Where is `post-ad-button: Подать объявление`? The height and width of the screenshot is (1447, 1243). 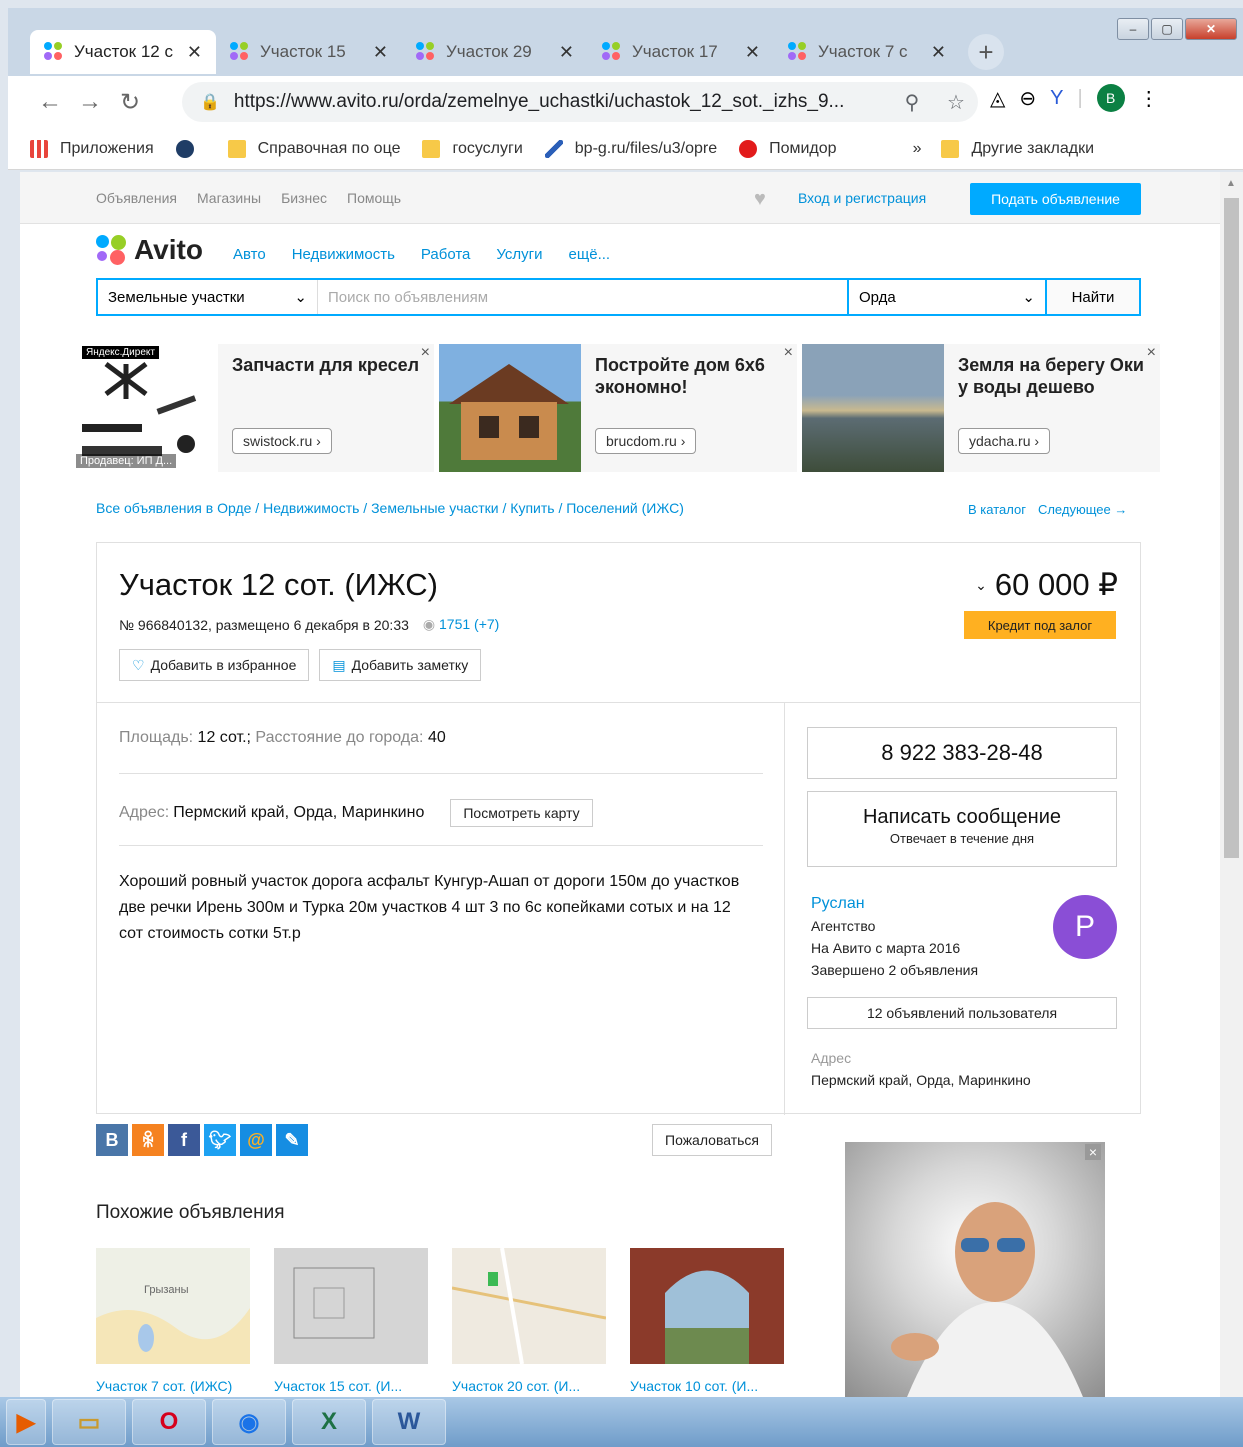
post-ad-button: Подать объявление is located at coordinates (1055, 199).